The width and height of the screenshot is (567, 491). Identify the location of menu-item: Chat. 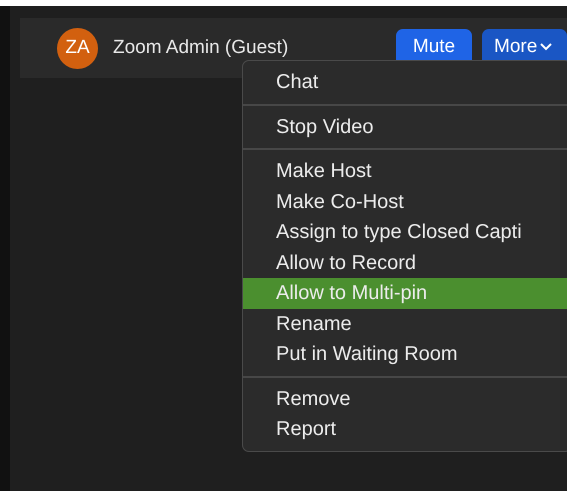
(405, 82).